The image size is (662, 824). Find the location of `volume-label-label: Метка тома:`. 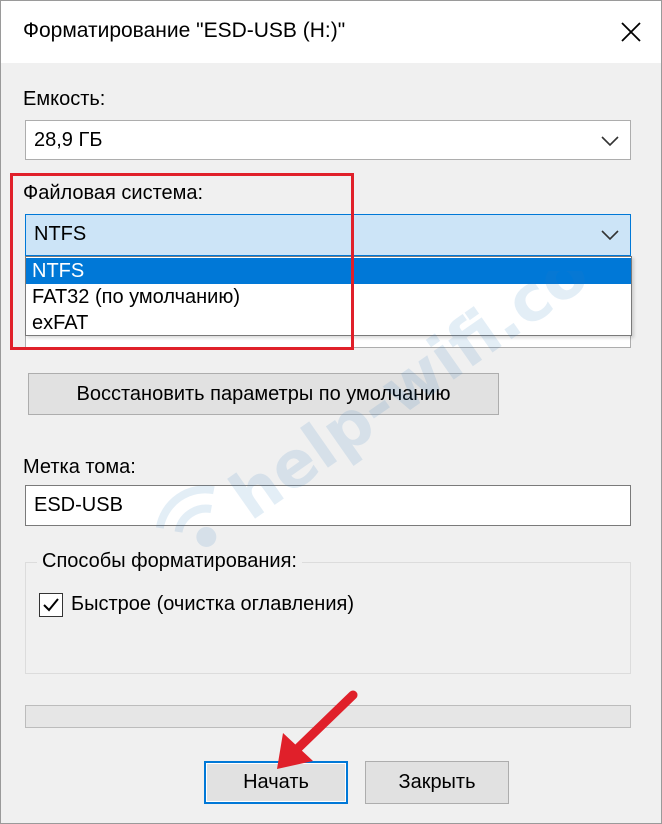

volume-label-label: Метка тома: is located at coordinates (79, 467).